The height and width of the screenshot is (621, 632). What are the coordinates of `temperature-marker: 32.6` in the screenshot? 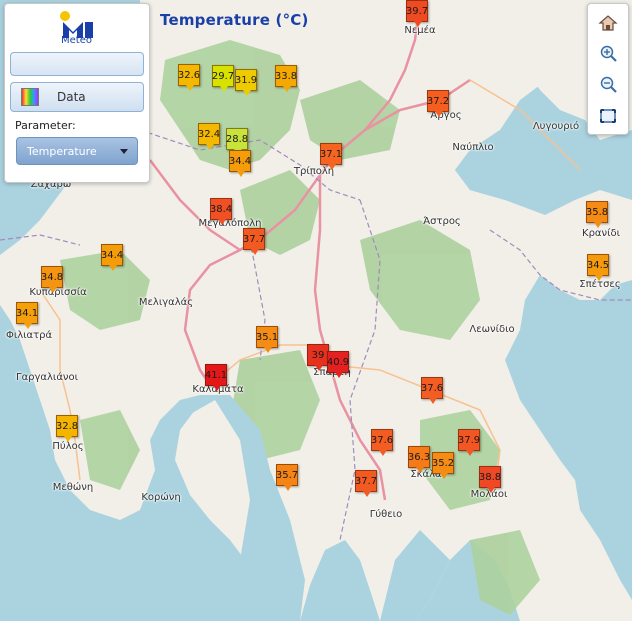 It's located at (189, 77).